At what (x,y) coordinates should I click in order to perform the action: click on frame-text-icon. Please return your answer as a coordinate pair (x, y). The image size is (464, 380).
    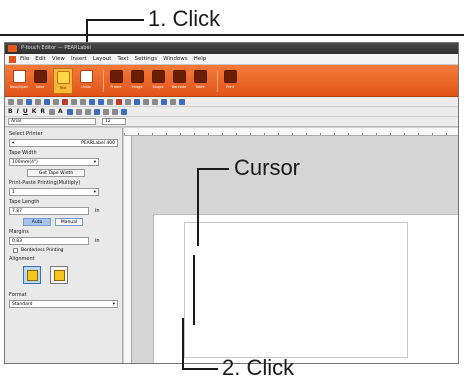
    Looking at the image, I should click on (51, 111).